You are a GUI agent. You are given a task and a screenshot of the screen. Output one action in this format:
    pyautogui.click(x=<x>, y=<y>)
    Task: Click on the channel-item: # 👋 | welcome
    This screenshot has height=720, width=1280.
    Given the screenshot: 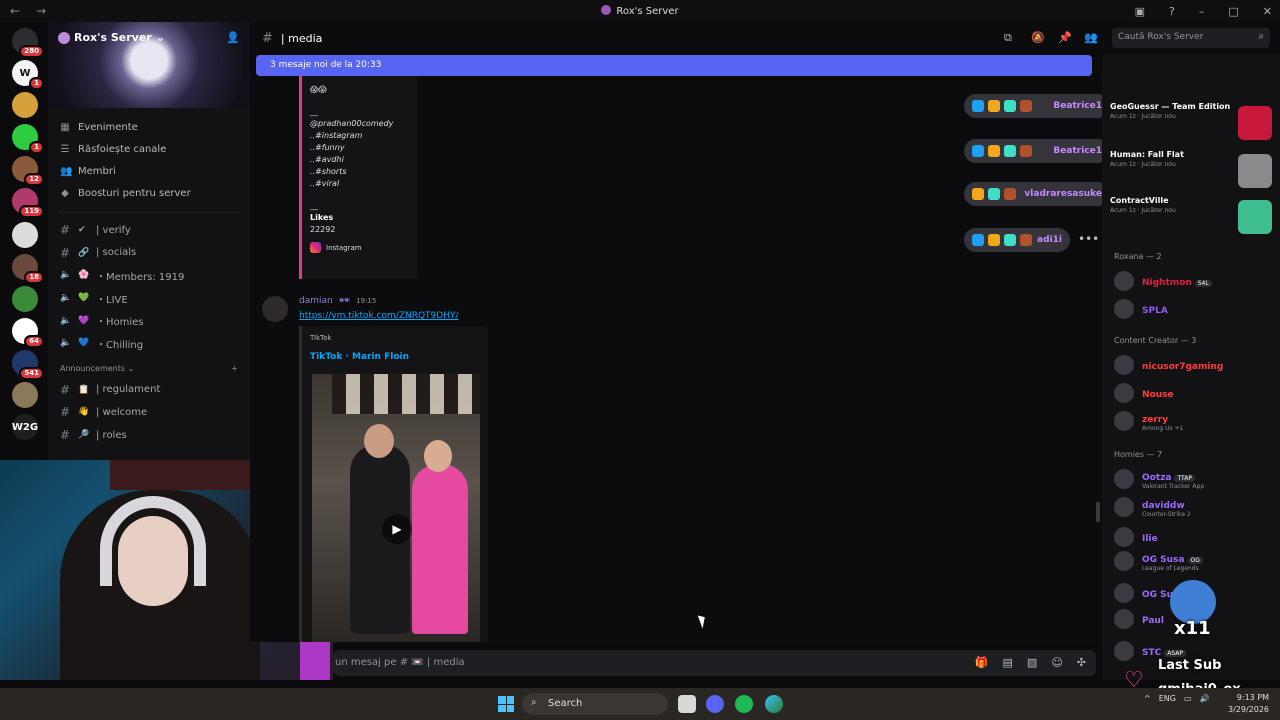 What is the action you would take?
    pyautogui.click(x=149, y=412)
    